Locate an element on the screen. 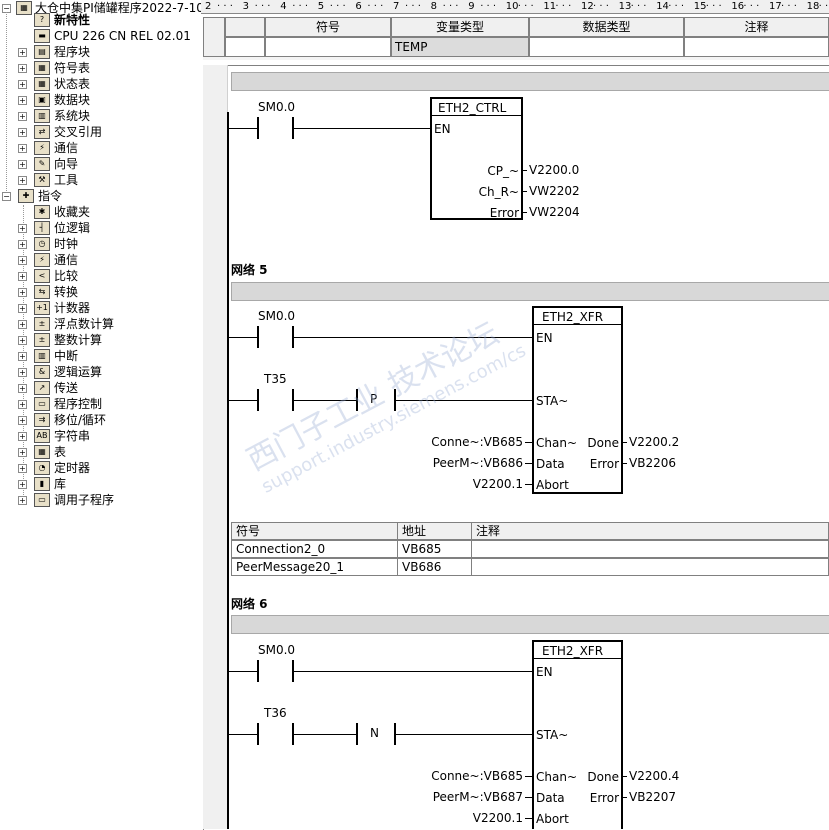 This screenshot has width=829, height=830. string-icon: AB is located at coordinates (42, 436).